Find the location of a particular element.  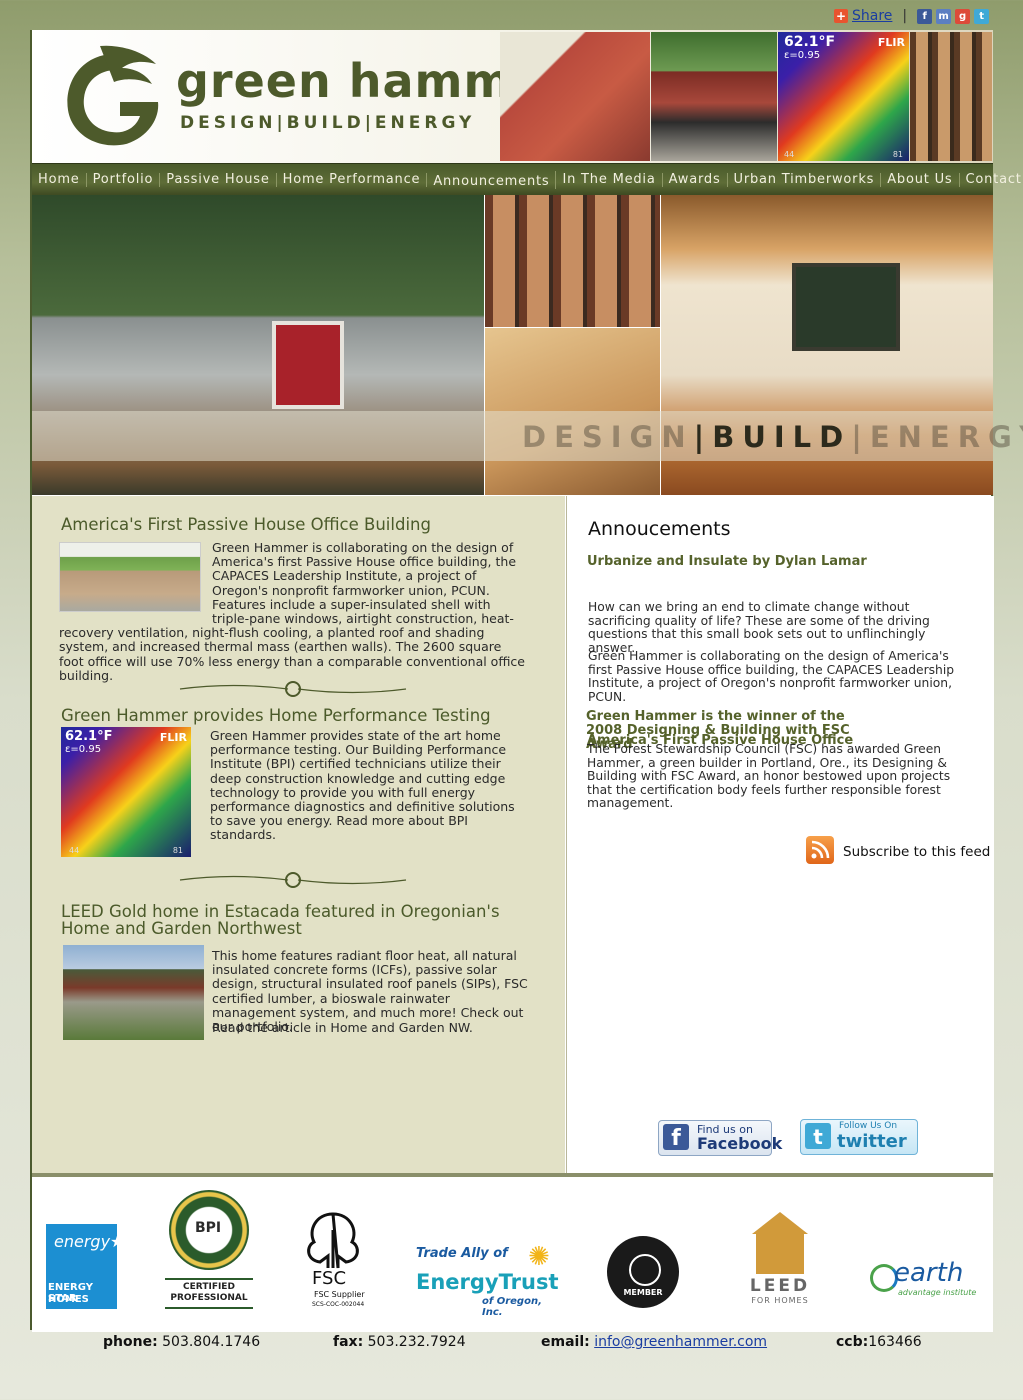

hero-tag-sep1: | is located at coordinates (703, 437).